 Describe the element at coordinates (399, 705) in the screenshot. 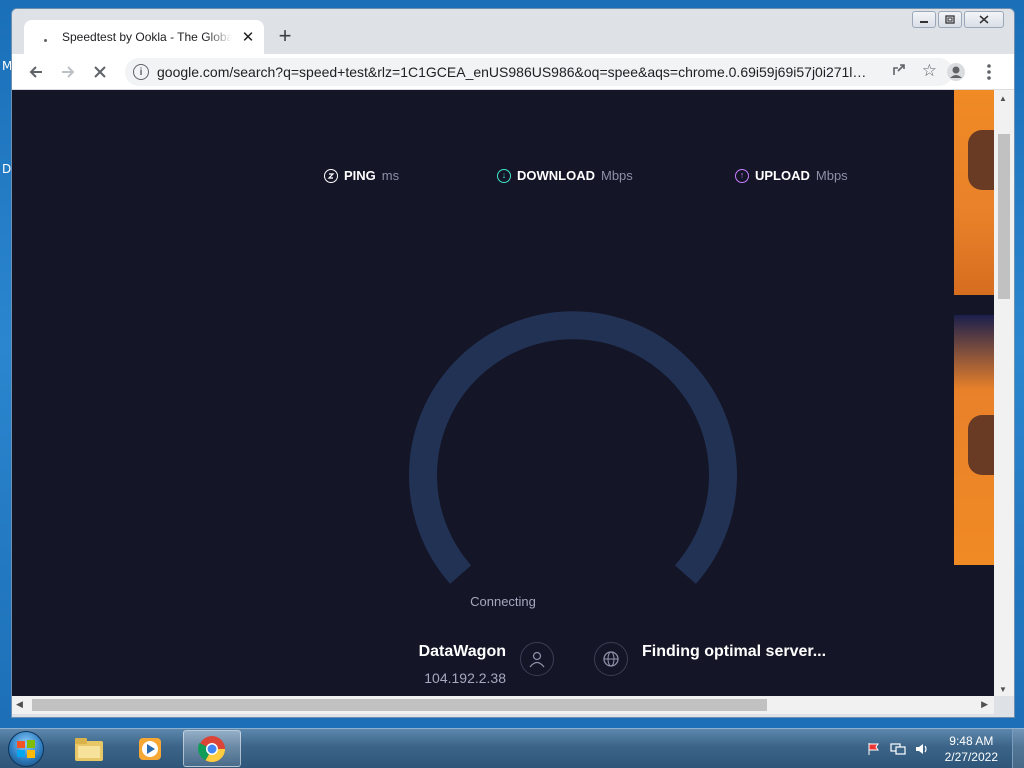

I see `horizontal-scroll-thumb` at that location.